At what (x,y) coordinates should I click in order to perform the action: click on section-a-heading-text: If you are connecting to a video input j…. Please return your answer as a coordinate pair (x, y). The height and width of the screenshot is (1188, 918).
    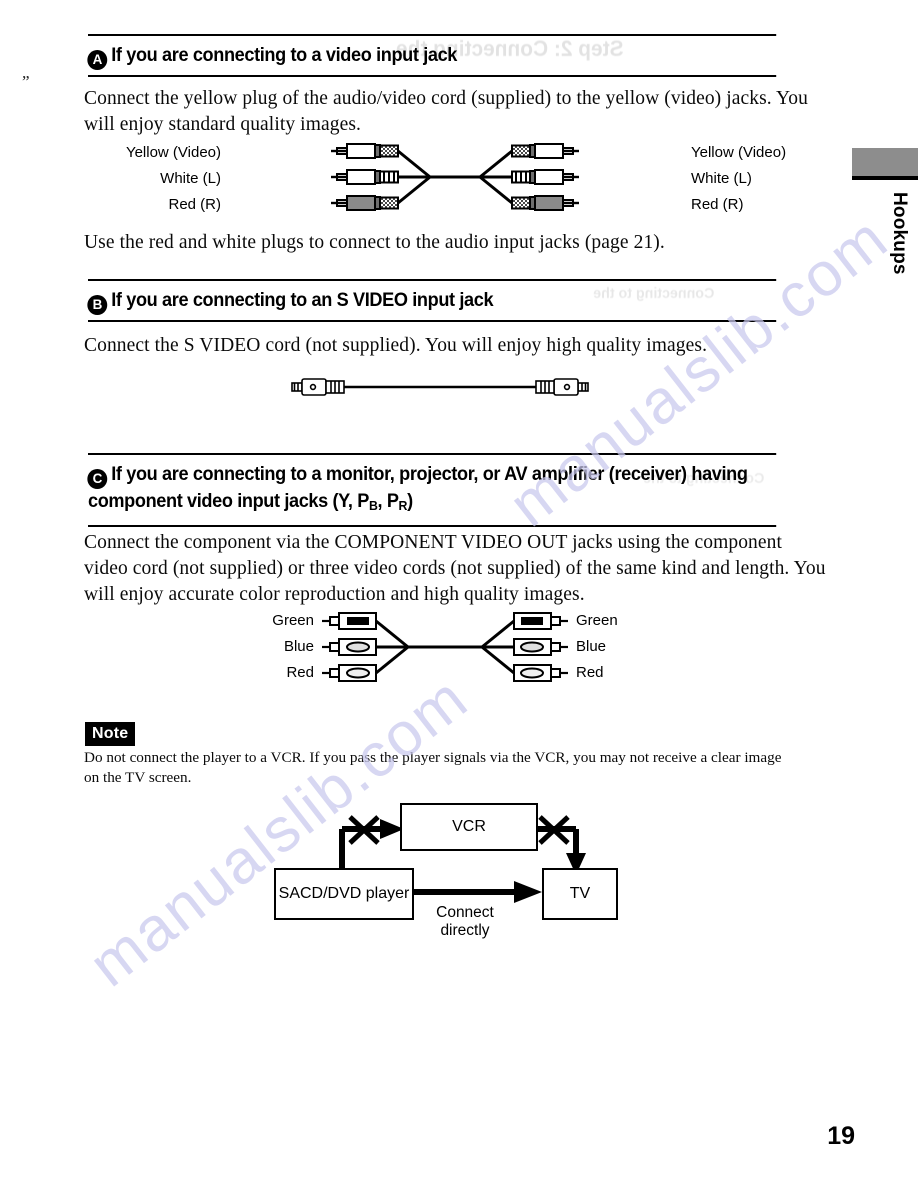
    Looking at the image, I should click on (284, 55).